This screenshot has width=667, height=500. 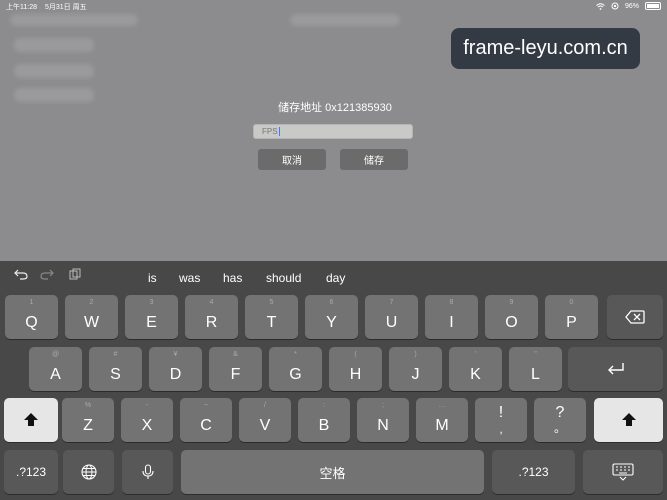 I want to click on key-primary-char: G, so click(x=295, y=374).